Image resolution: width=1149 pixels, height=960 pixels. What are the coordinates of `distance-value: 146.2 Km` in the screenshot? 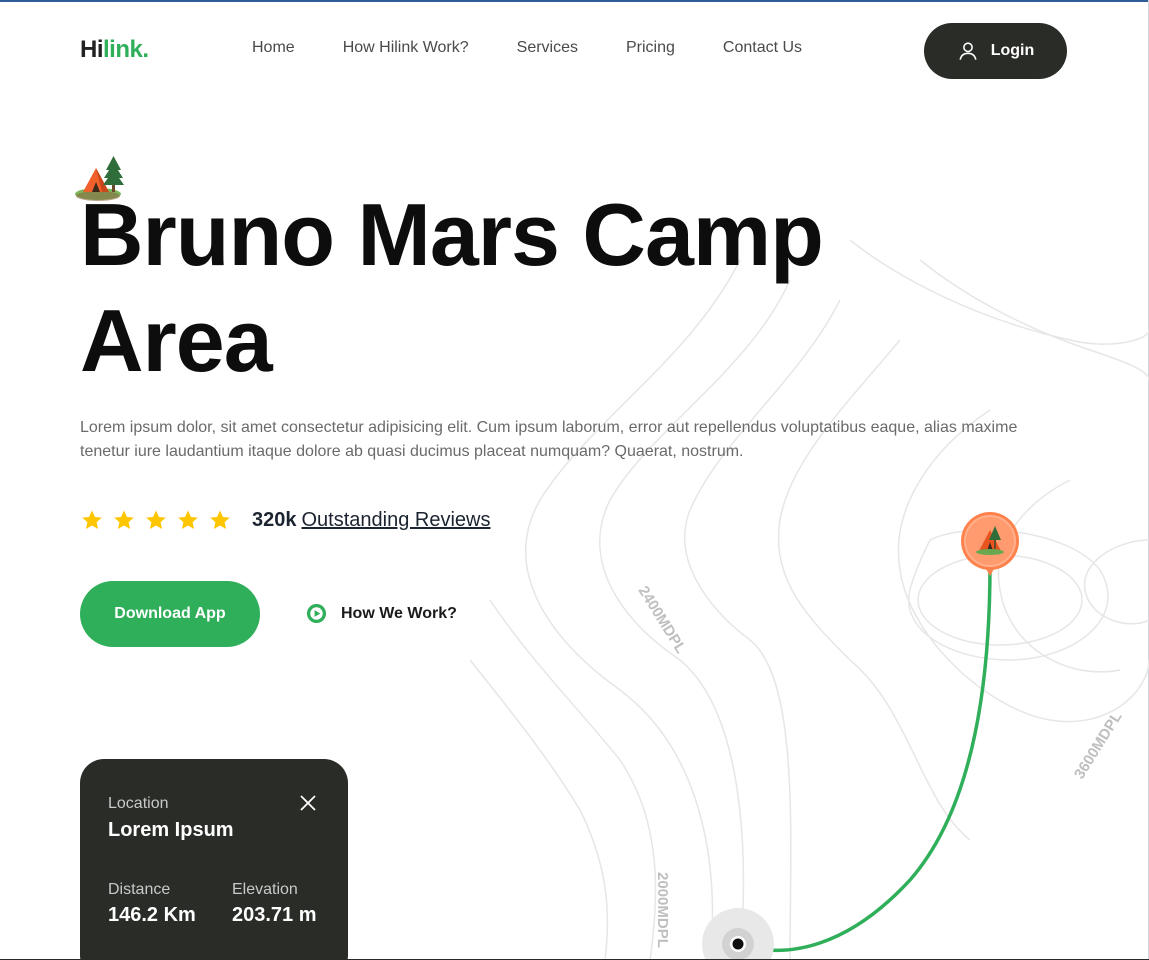 It's located at (152, 915).